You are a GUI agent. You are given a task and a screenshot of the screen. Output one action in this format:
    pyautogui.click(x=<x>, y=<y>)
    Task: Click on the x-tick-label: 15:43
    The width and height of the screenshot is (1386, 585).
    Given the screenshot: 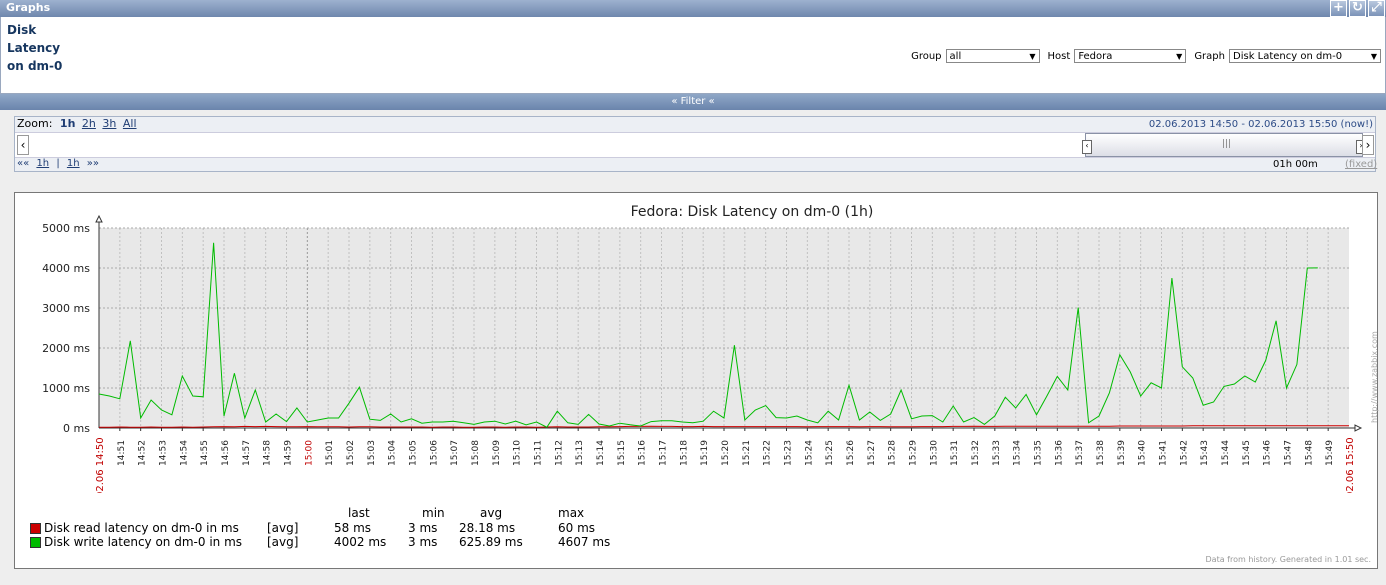 What is the action you would take?
    pyautogui.click(x=1205, y=453)
    